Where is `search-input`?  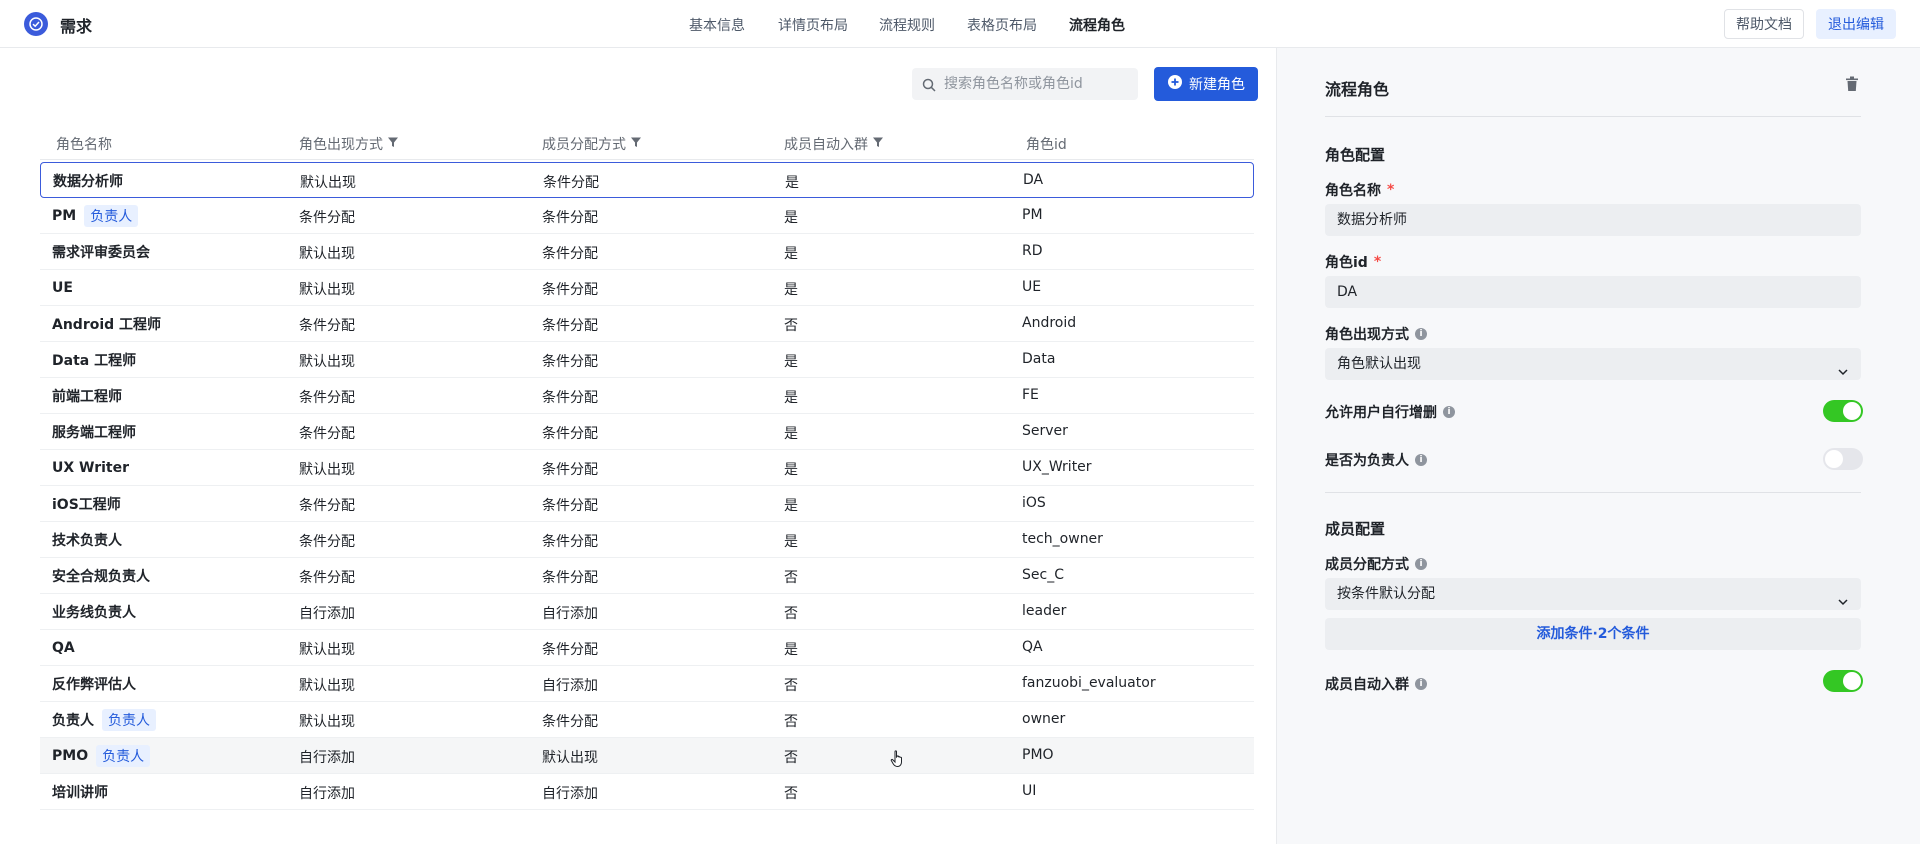
search-input is located at coordinates (1039, 84).